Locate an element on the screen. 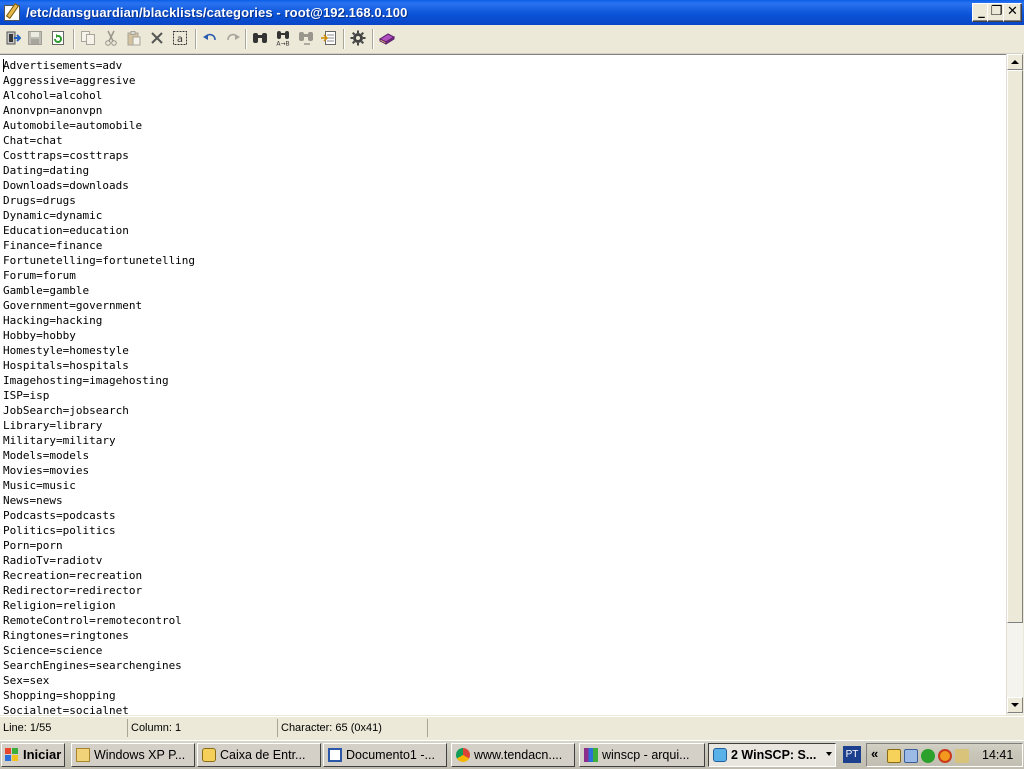  copy-icon is located at coordinates (88, 38).